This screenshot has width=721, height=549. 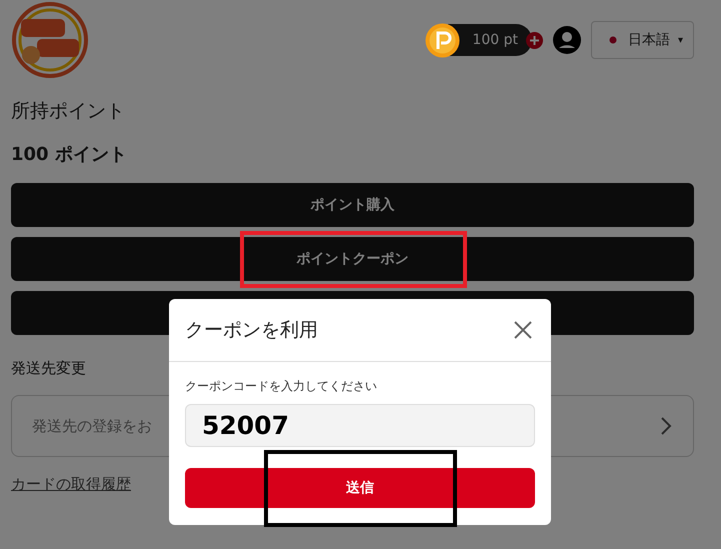 What do you see at coordinates (251, 330) in the screenshot?
I see `dialog-title: クーポンを利用` at bounding box center [251, 330].